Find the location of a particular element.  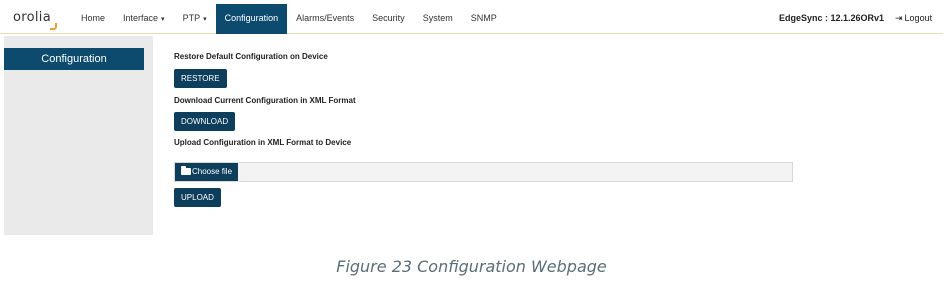

logo-swoosh-icon is located at coordinates (53, 26).